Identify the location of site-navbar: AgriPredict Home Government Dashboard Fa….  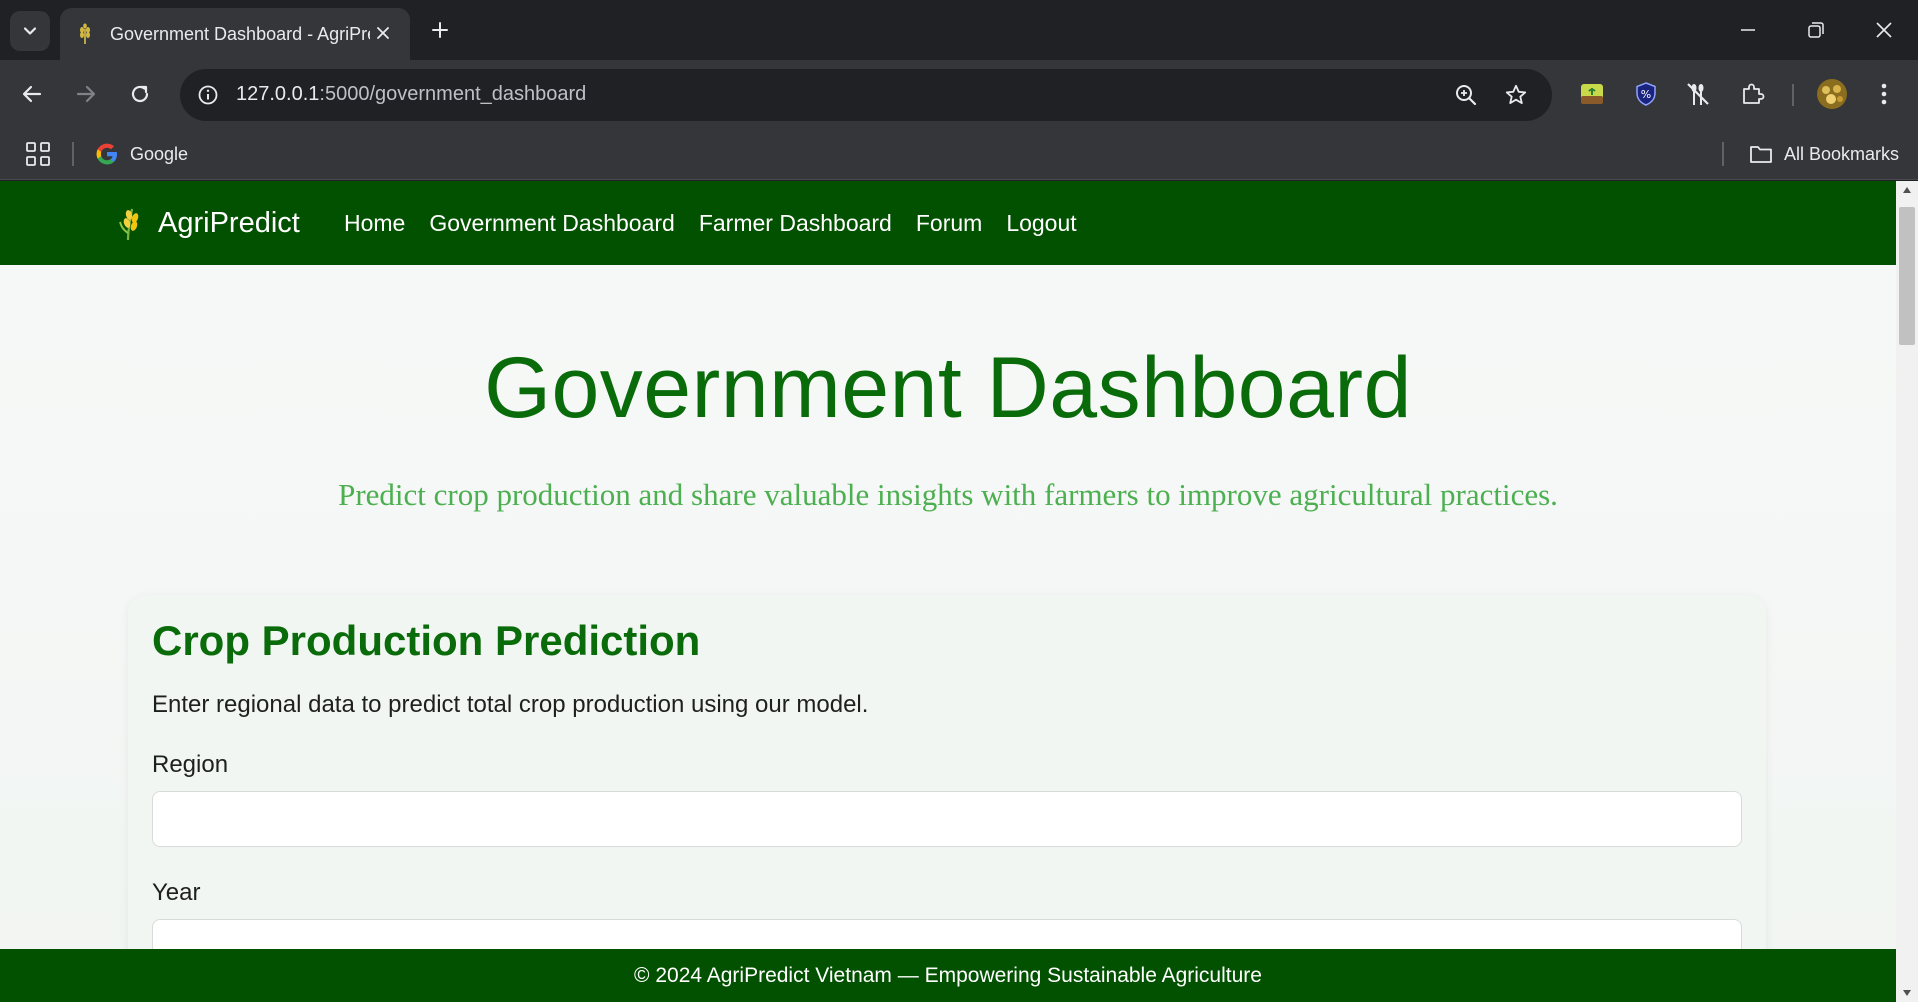
(948, 223).